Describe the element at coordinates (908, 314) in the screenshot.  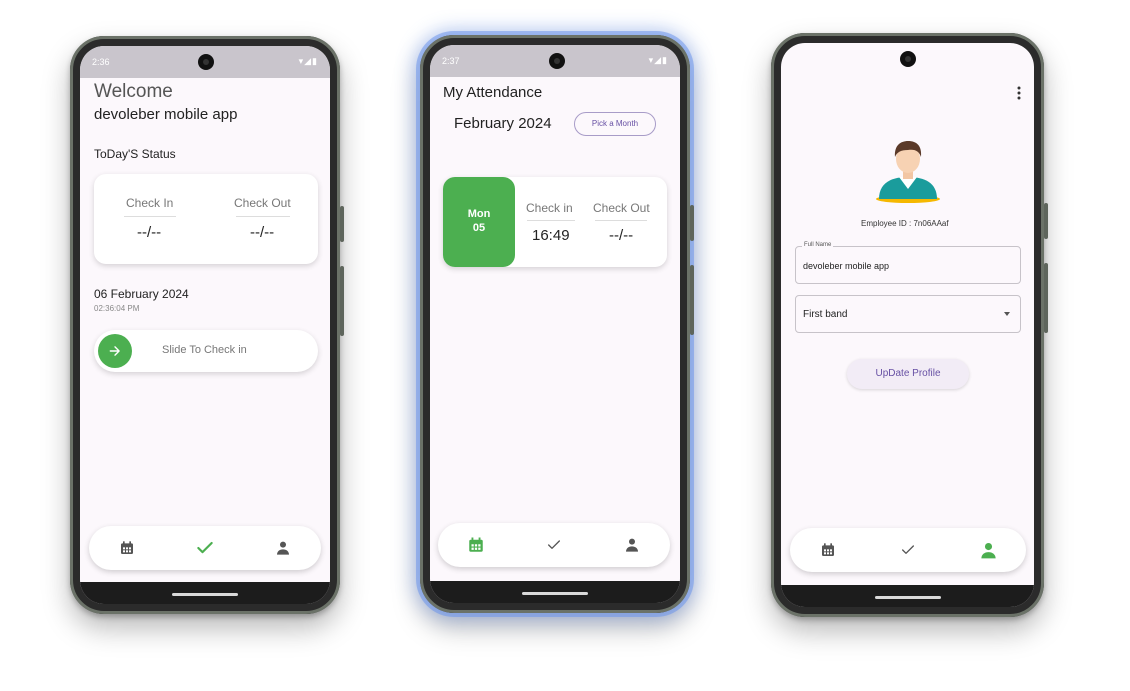
I see `band-select: First band` at that location.